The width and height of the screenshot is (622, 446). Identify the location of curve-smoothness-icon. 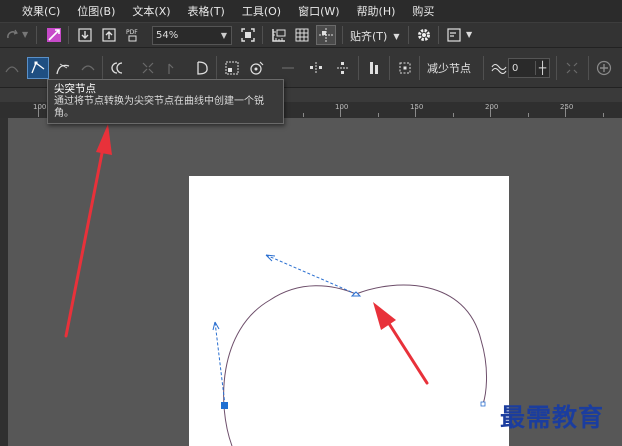
(499, 68).